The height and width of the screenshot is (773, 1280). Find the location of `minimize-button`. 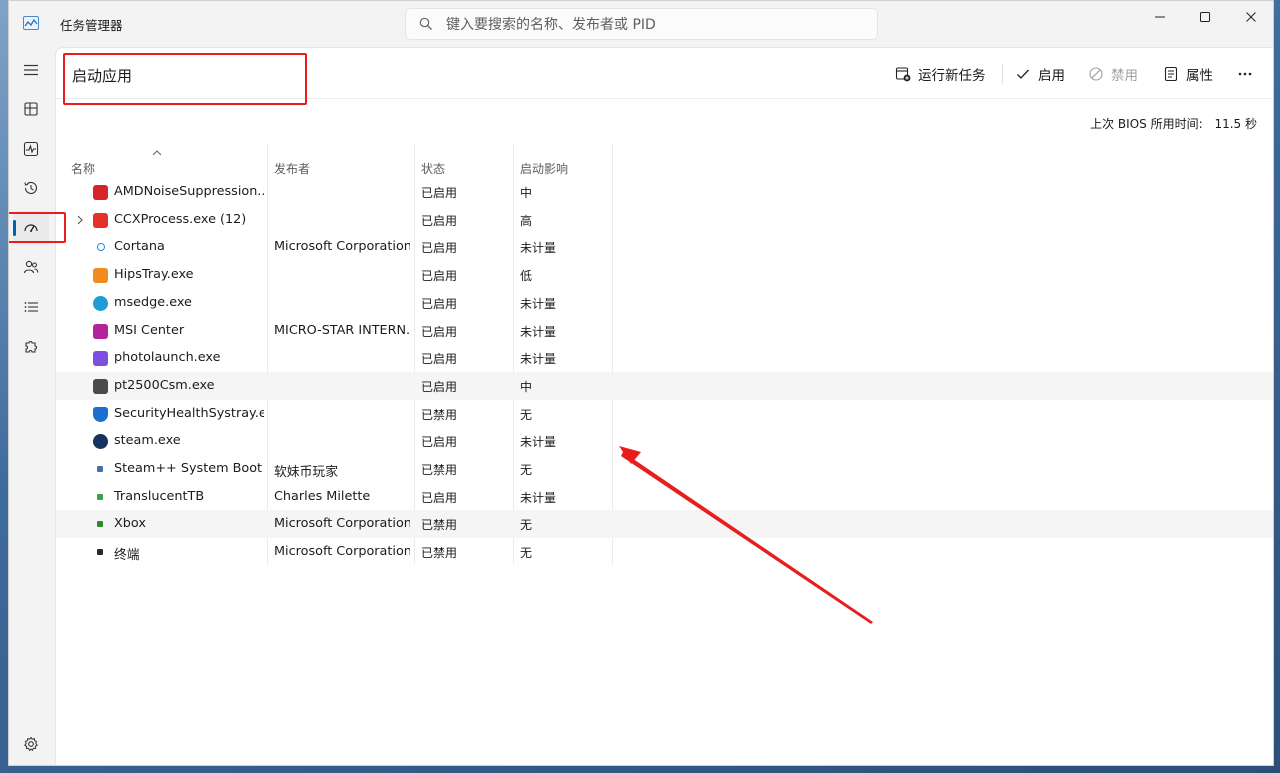

minimize-button is located at coordinates (1160, 17).